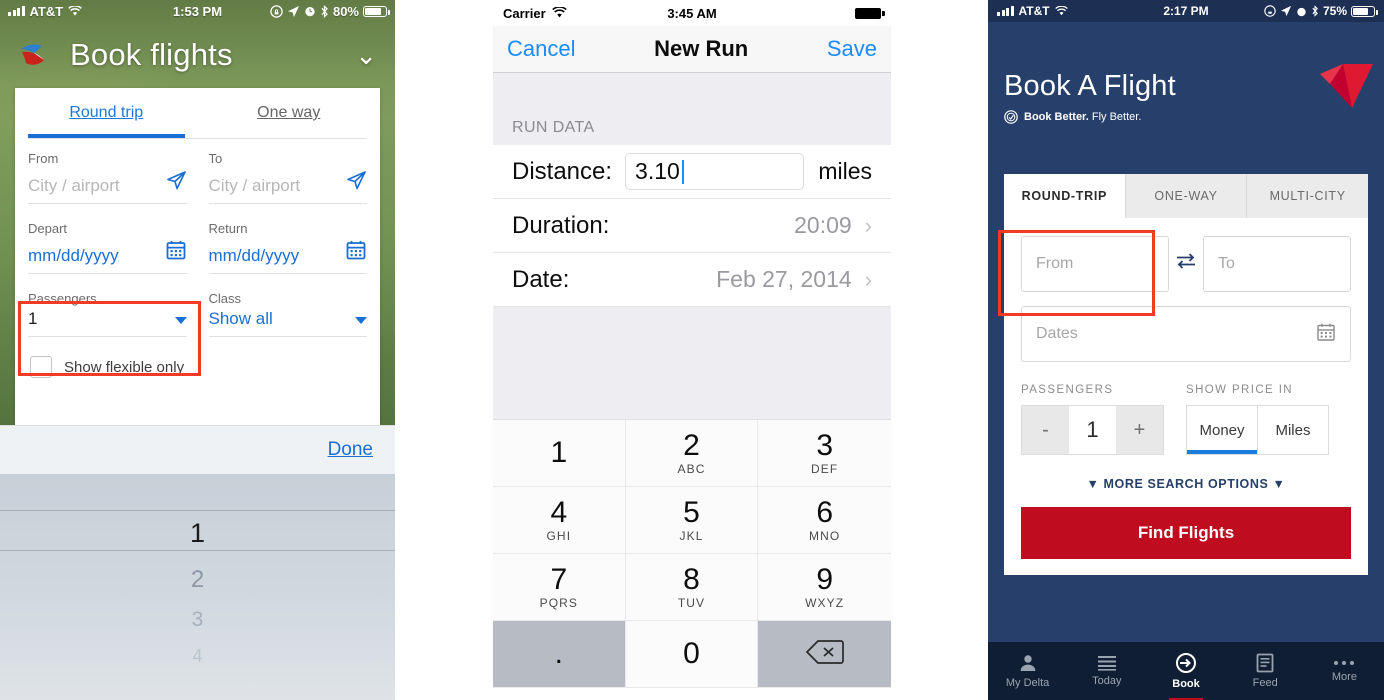  I want to click on from-field: From City / airport, so click(107, 177).